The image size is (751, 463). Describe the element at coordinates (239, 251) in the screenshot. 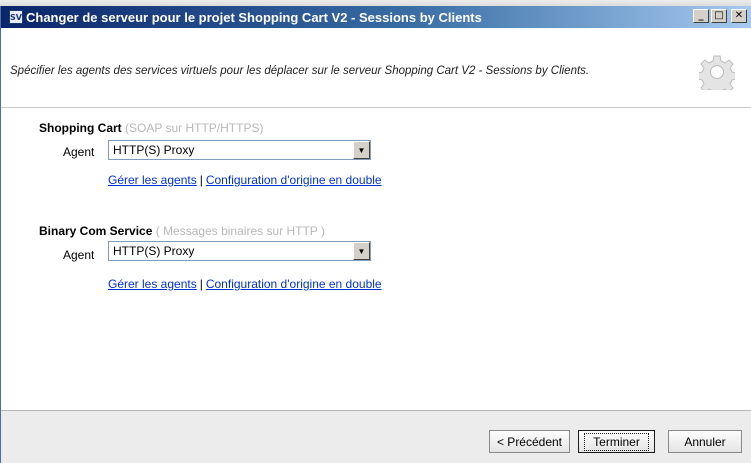

I see `agent-select-binary-com-service: HTTP(S) Proxy ▼` at that location.